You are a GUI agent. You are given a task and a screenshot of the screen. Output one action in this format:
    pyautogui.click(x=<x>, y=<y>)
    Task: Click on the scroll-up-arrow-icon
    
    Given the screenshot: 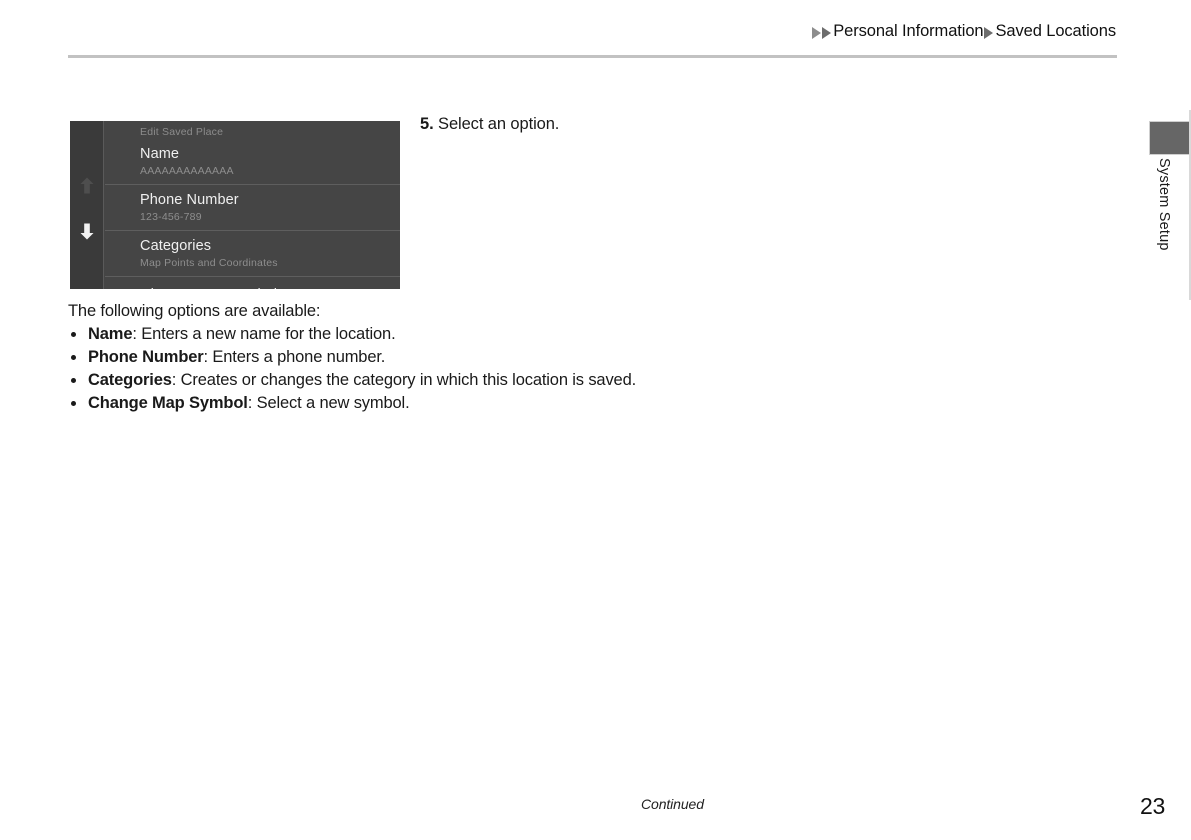 What is the action you would take?
    pyautogui.click(x=86, y=185)
    